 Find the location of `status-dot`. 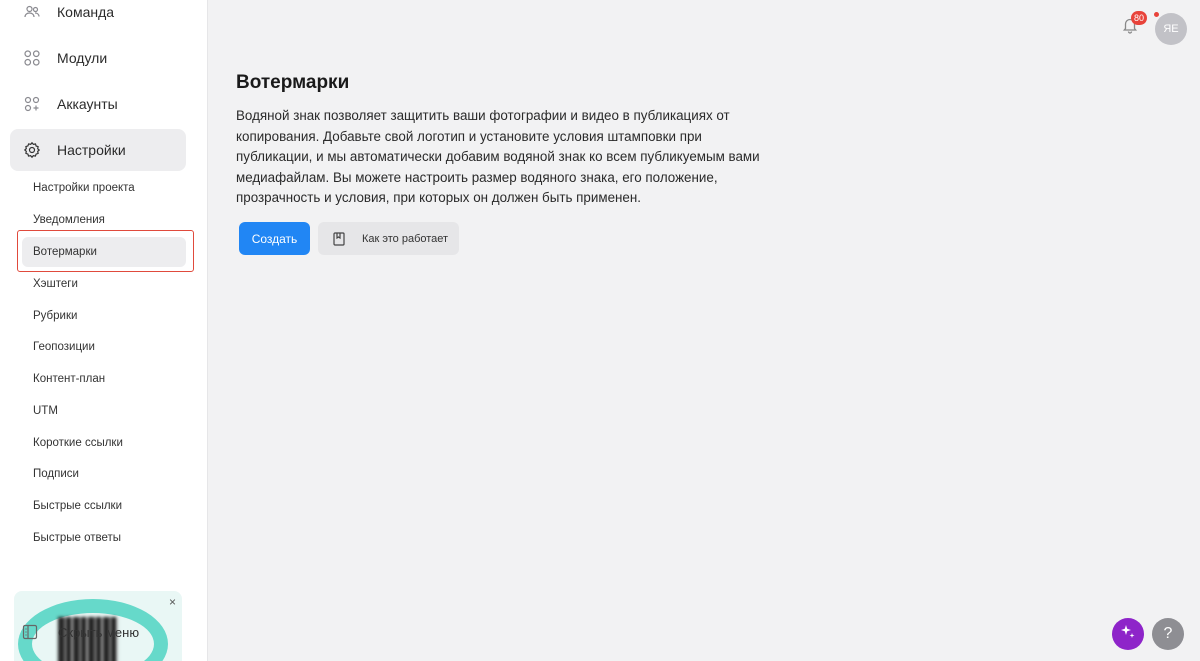

status-dot is located at coordinates (1156, 14).